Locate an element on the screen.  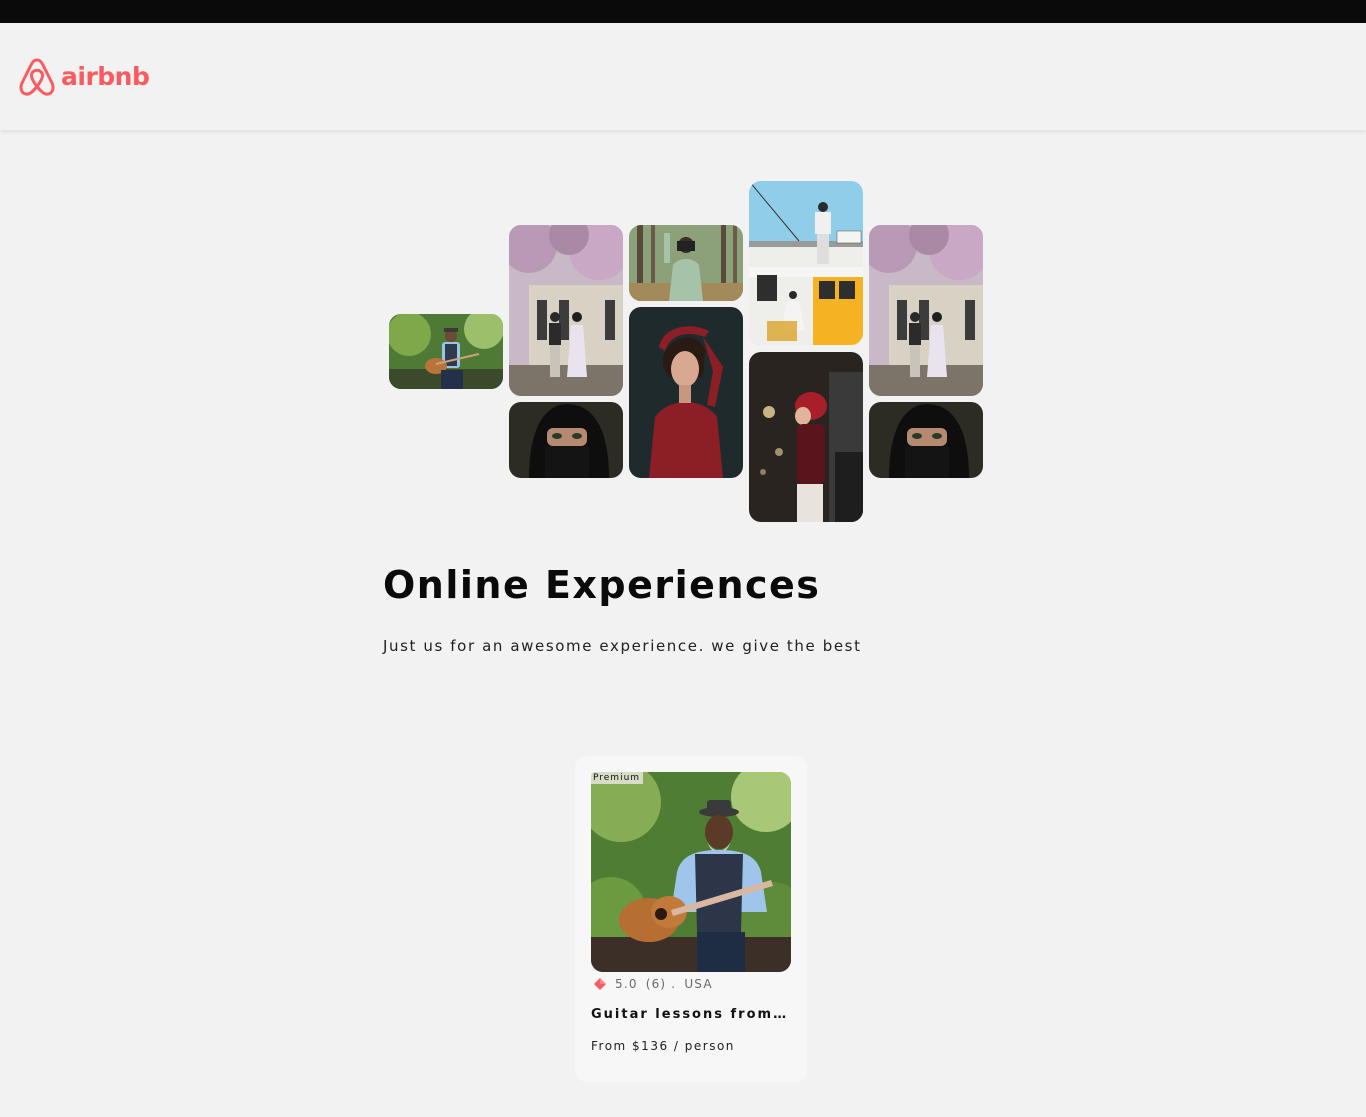
airbnb-logo: airbnb is located at coordinates (84, 77).